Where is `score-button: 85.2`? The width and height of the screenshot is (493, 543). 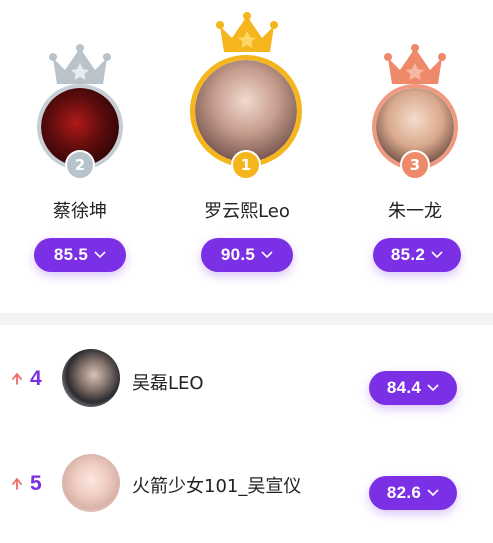
score-button: 85.2 is located at coordinates (417, 255).